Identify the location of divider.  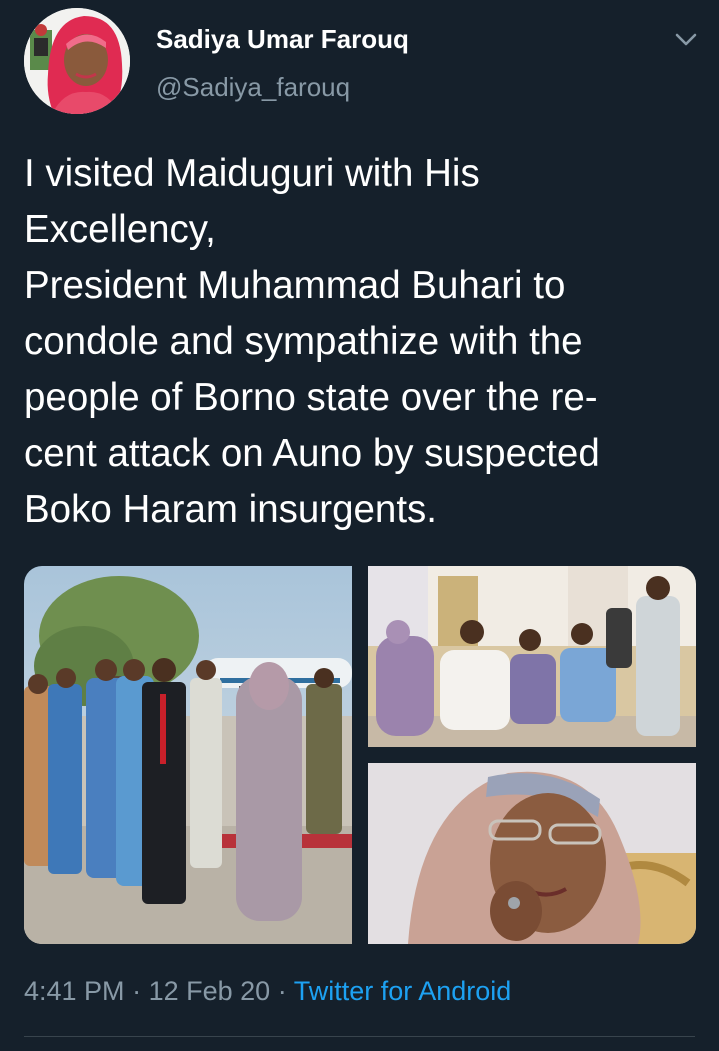
(359, 1036).